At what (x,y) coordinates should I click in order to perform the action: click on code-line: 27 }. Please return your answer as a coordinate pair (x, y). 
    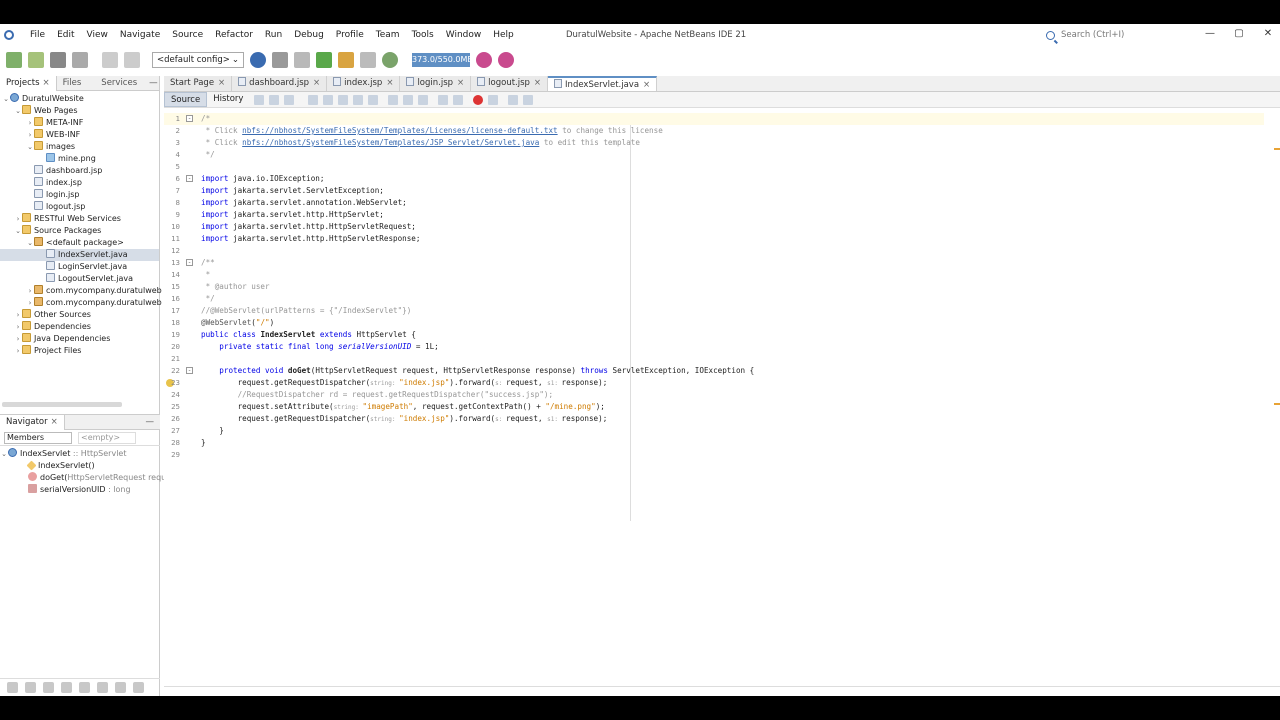
    Looking at the image, I should click on (714, 431).